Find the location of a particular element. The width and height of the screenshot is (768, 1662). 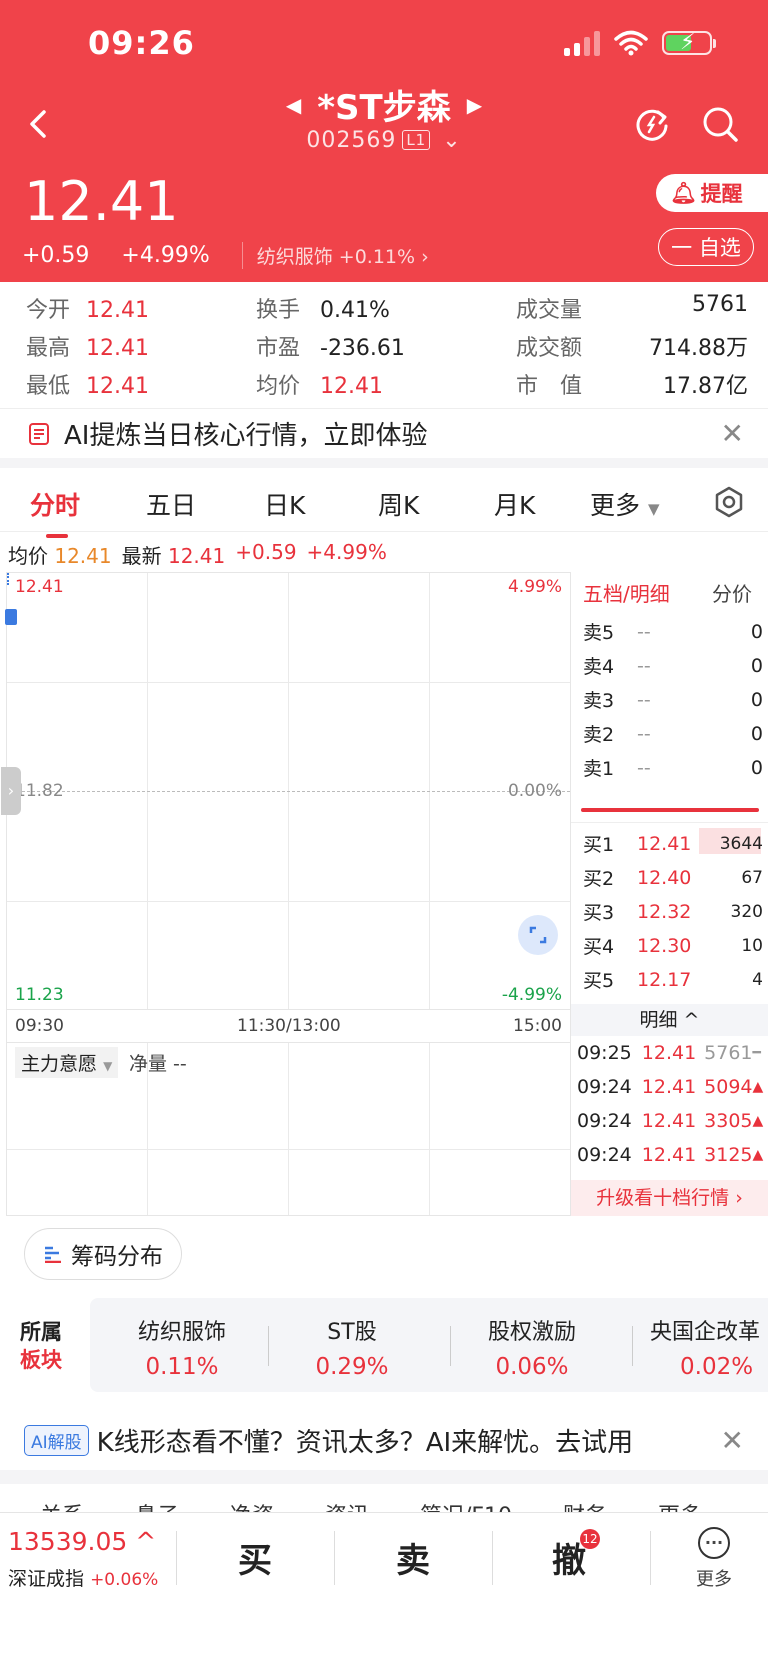

refresh-icon is located at coordinates (652, 124).